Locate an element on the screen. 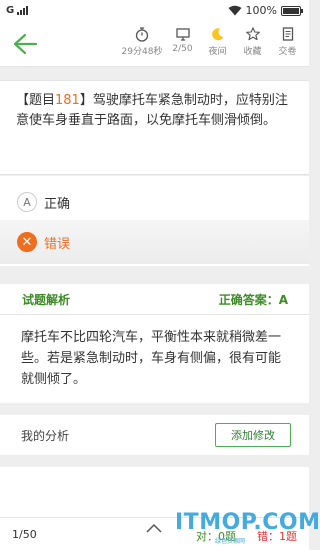 The height and width of the screenshot is (550, 320). top-toolbar: 29分48秒 2/50 夜间 收藏 交卷 is located at coordinates (154, 44).